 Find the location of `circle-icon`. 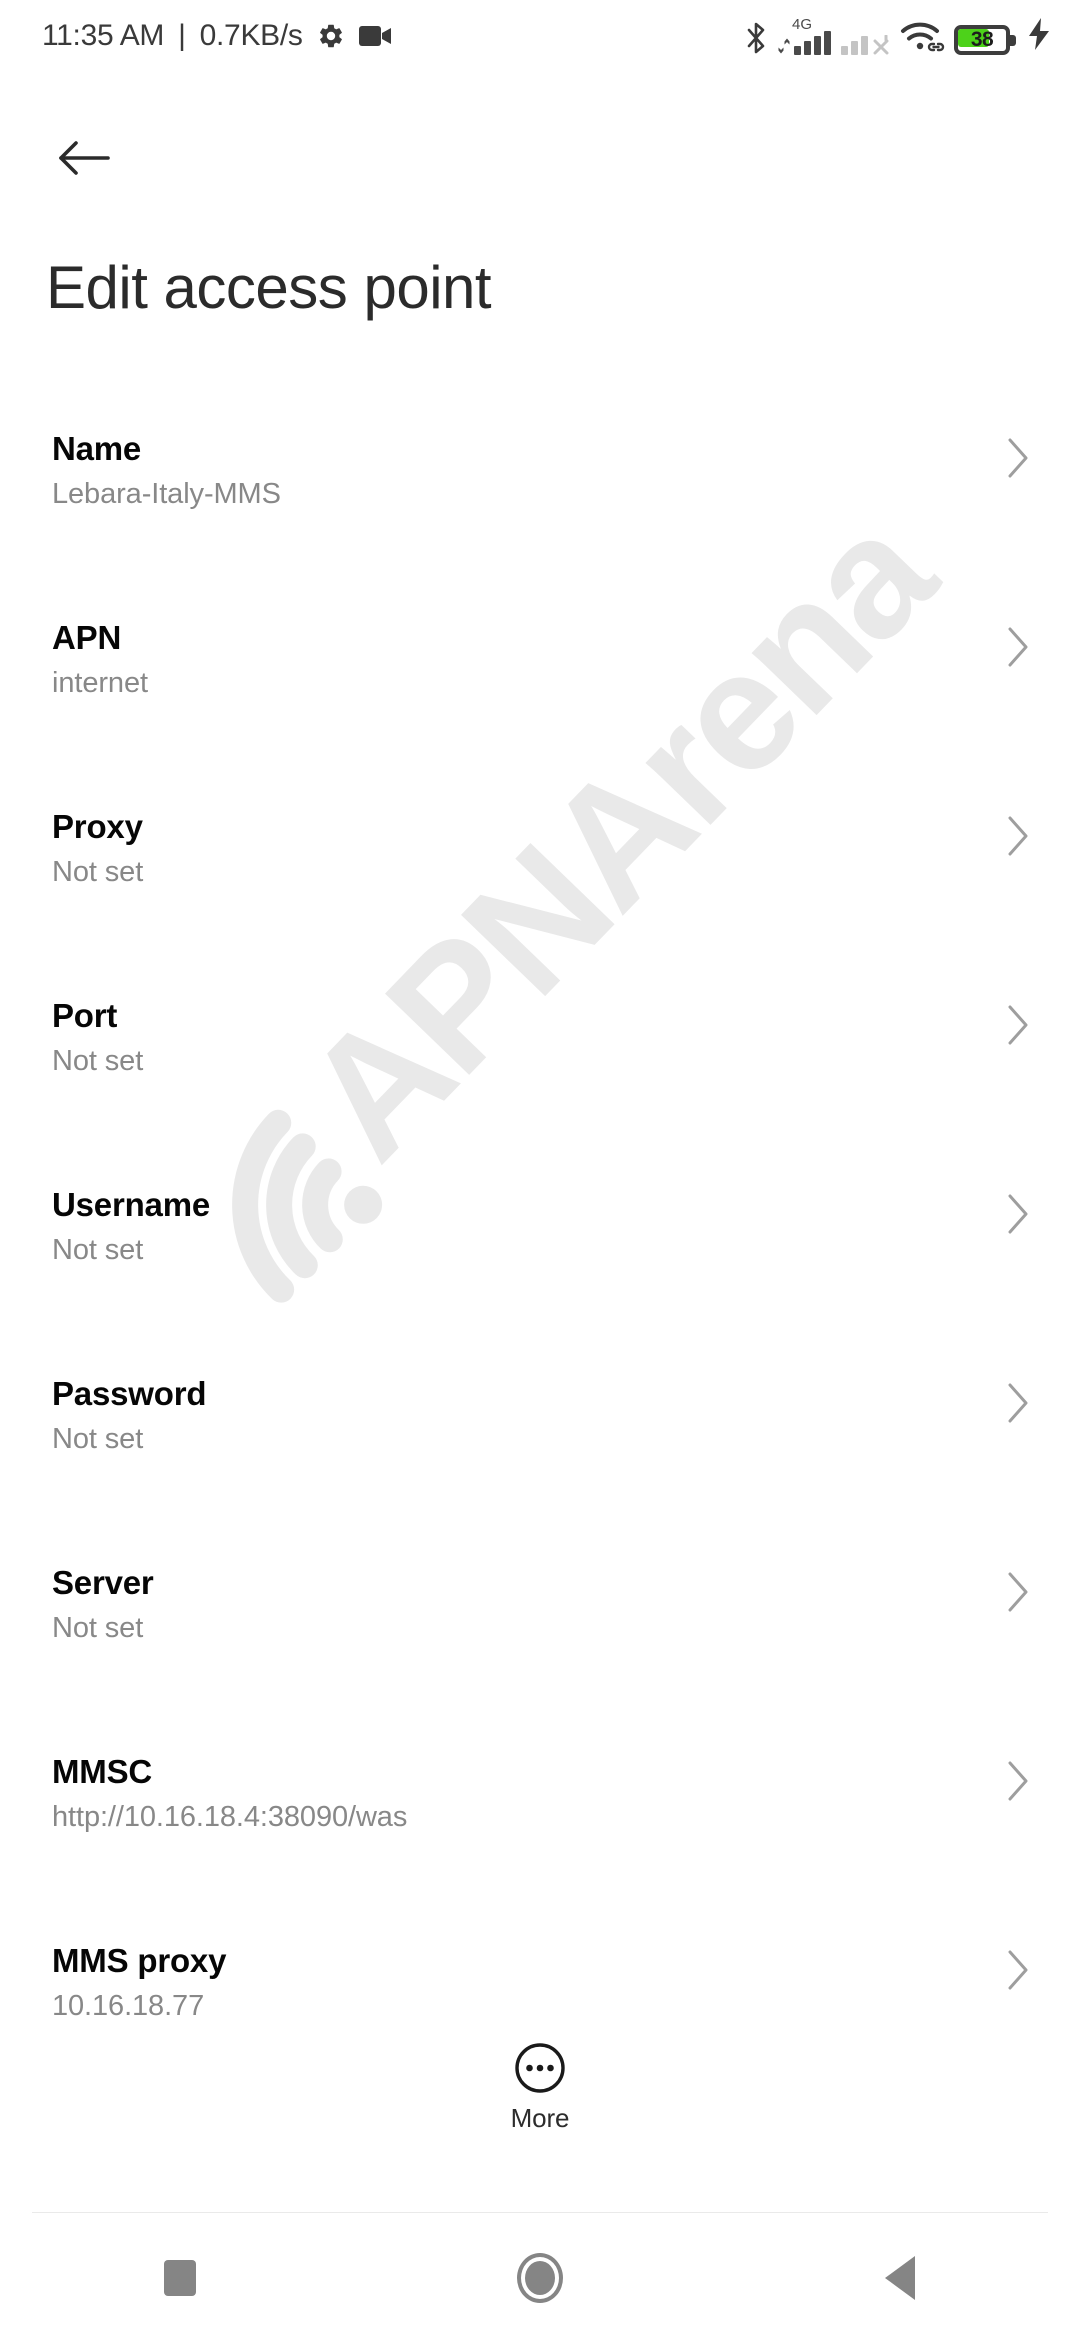

circle-icon is located at coordinates (540, 2277).